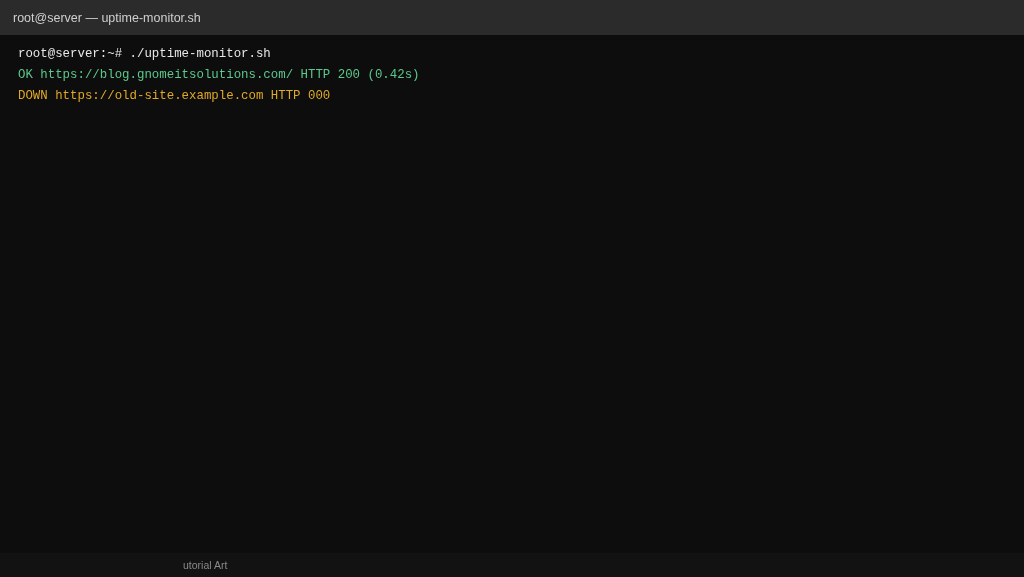  Describe the element at coordinates (174, 96) in the screenshot. I see `terminal-line: DOWN https://old-site.example.com HTTP 000` at that location.